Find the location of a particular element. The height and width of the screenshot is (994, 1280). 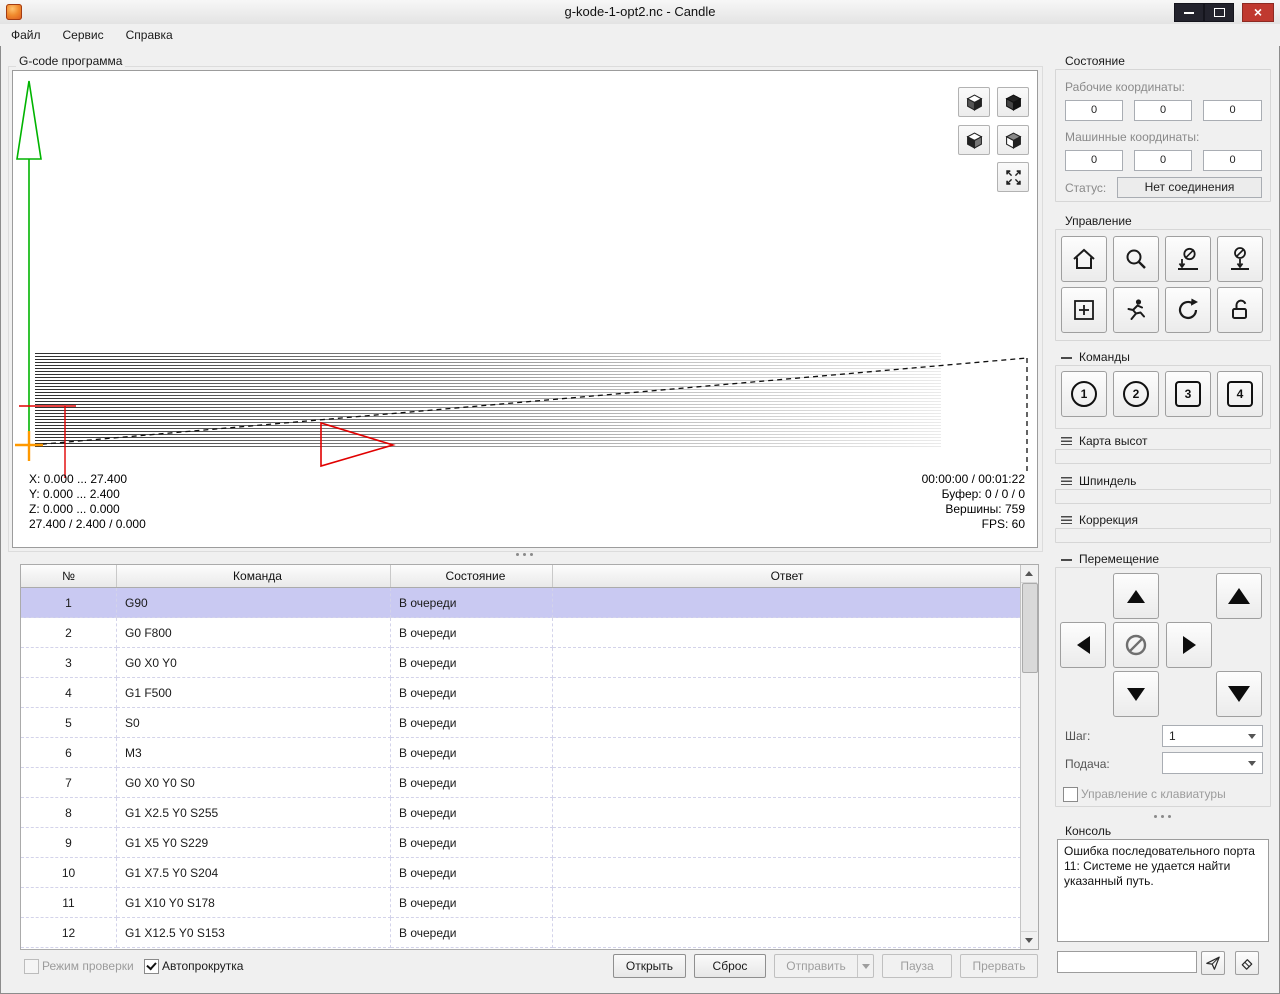

table-row: 9 G1 X5 Y0 S229 В очереди is located at coordinates (521, 843).